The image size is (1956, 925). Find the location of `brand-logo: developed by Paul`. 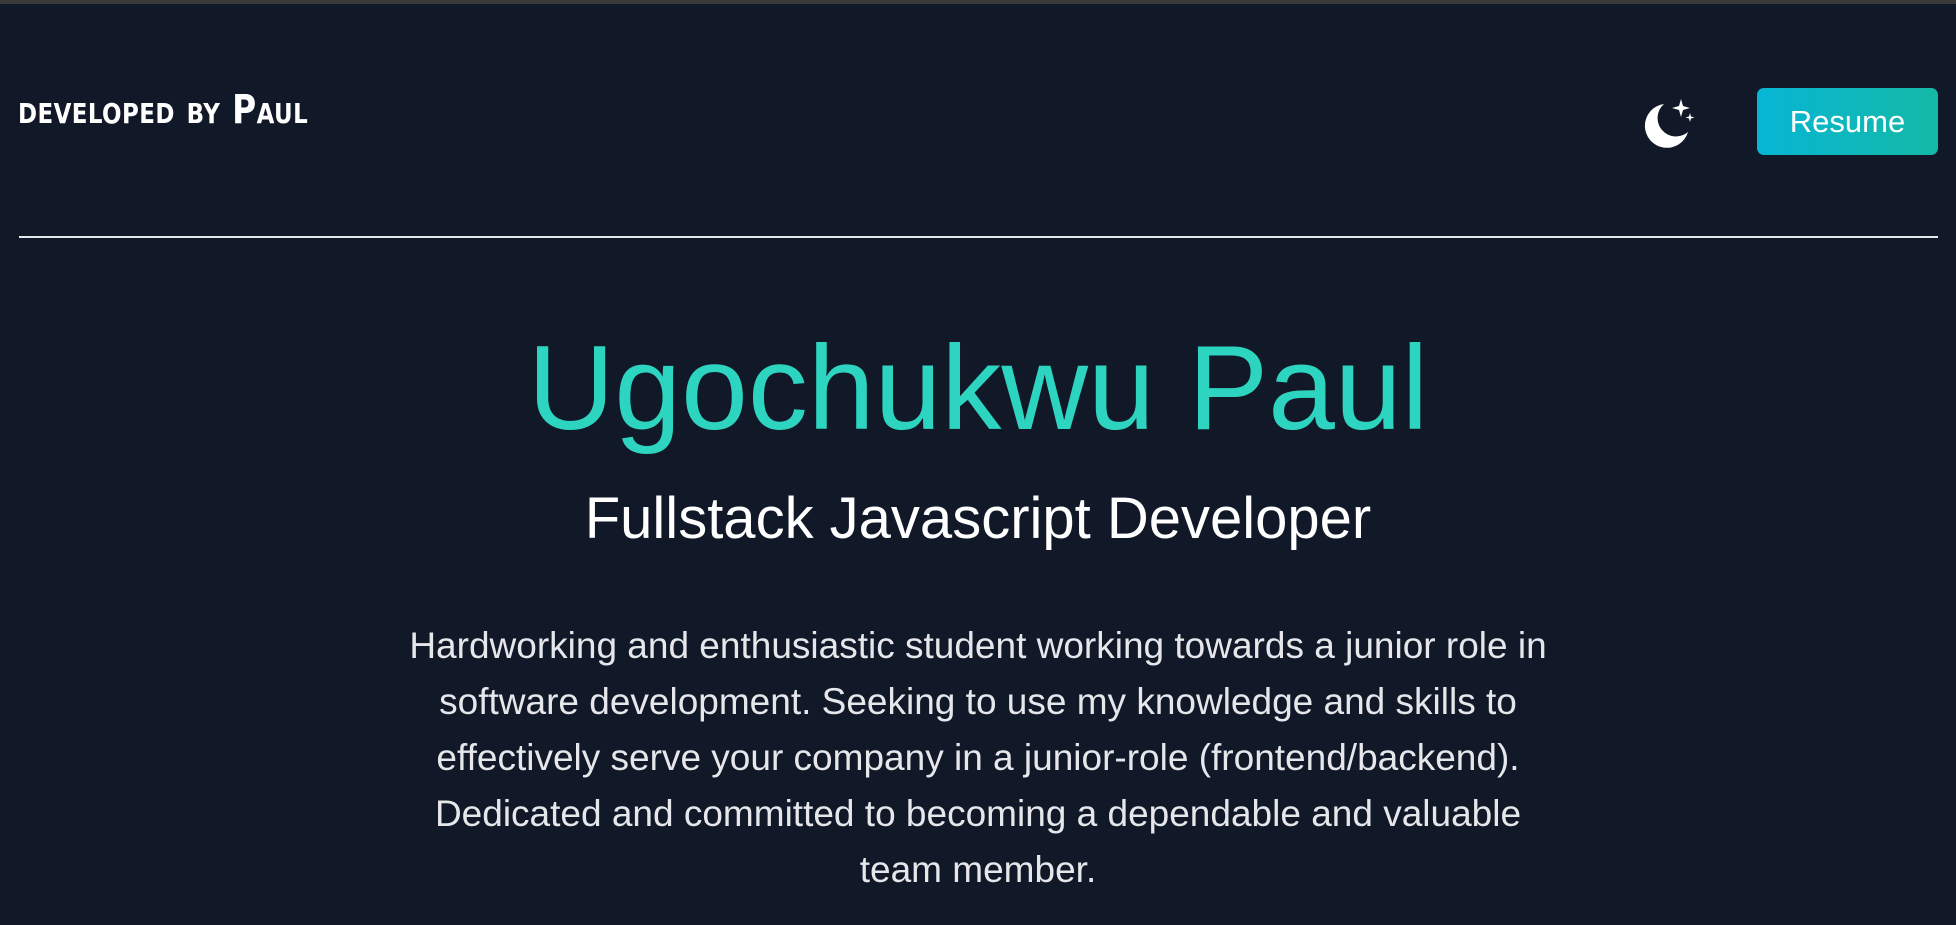

brand-logo: developed by Paul is located at coordinates (163, 110).